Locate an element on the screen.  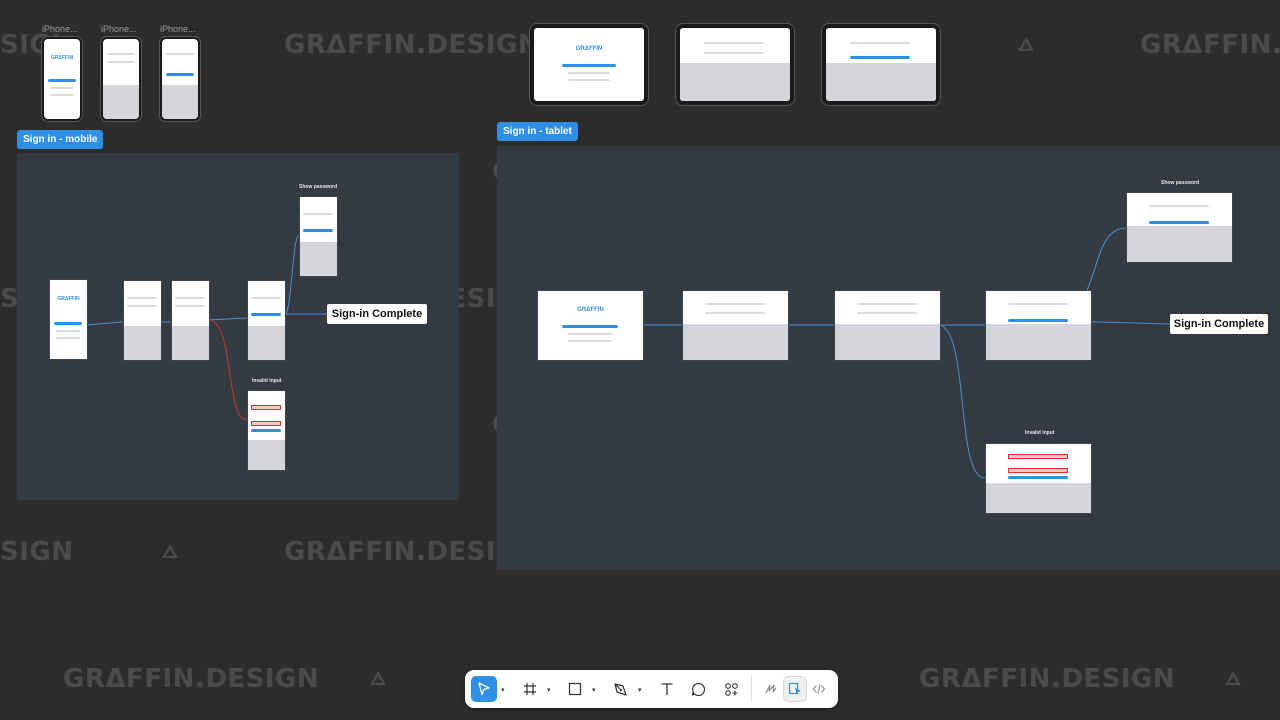
ipad-frame-email is located at coordinates (735, 64).